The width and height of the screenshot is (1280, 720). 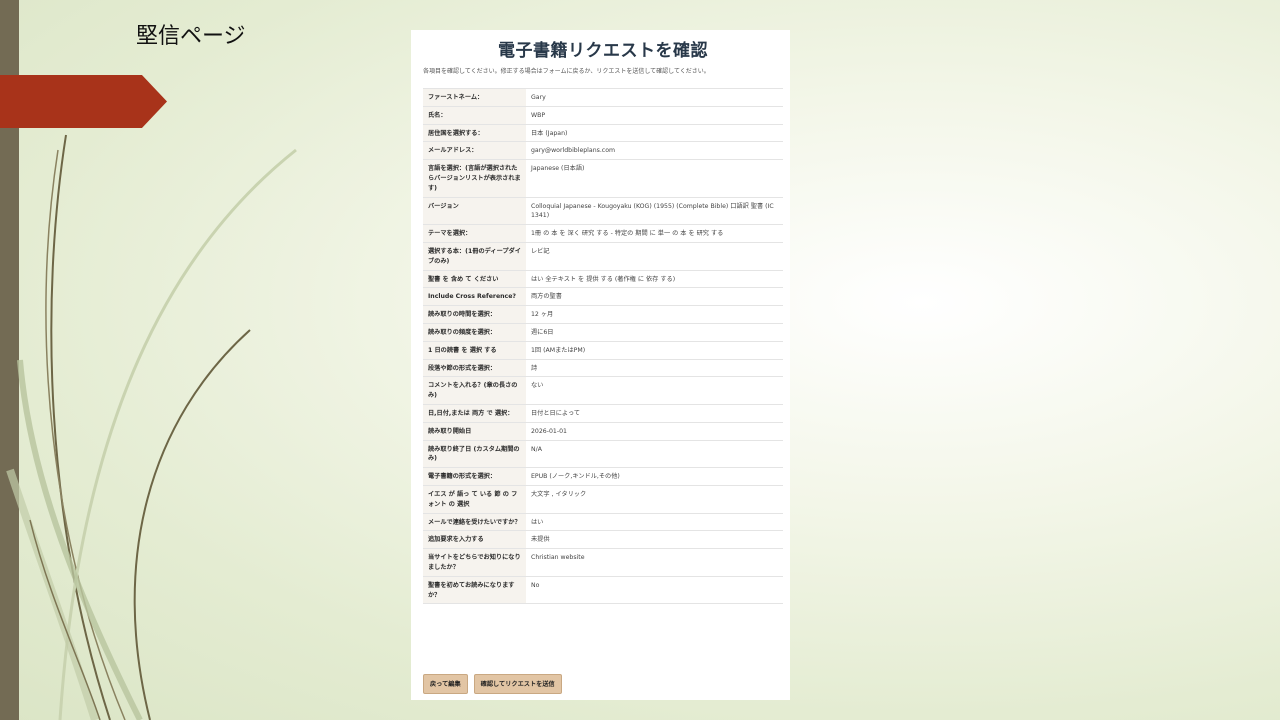 What do you see at coordinates (654, 562) in the screenshot?
I see `row-value: Christian website` at bounding box center [654, 562].